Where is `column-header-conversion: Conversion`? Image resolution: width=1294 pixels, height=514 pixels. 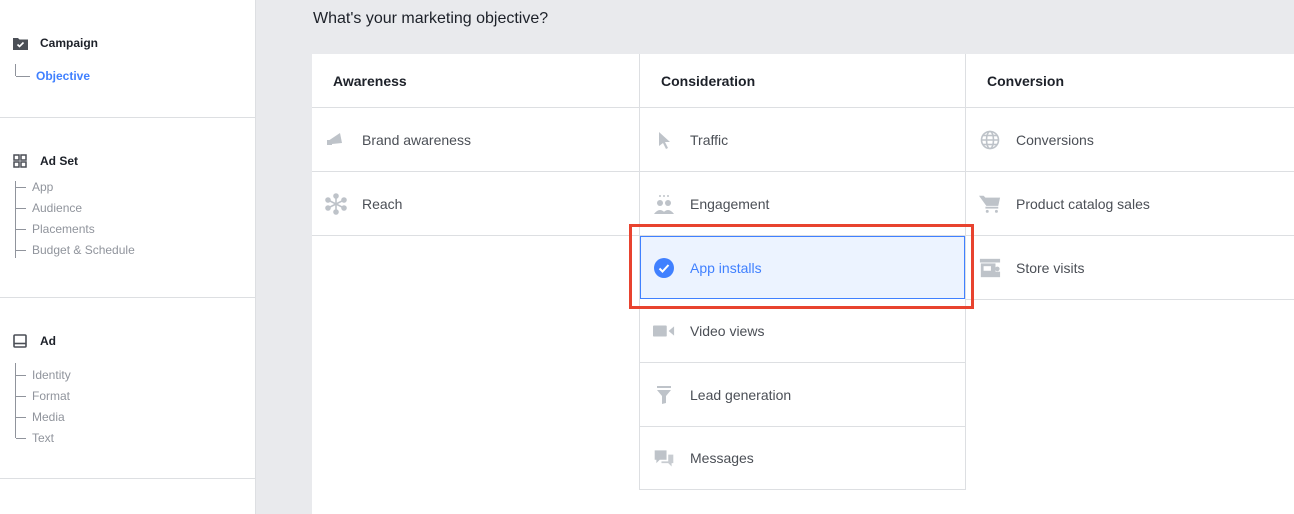 column-header-conversion: Conversion is located at coordinates (1130, 81).